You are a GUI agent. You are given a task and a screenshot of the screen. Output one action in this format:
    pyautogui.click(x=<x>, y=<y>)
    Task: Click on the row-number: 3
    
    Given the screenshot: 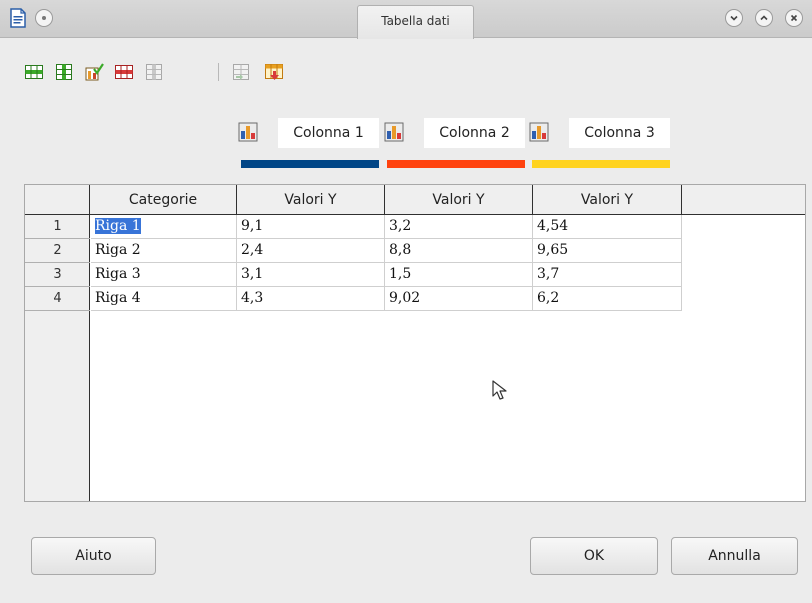 What is the action you would take?
    pyautogui.click(x=57, y=275)
    